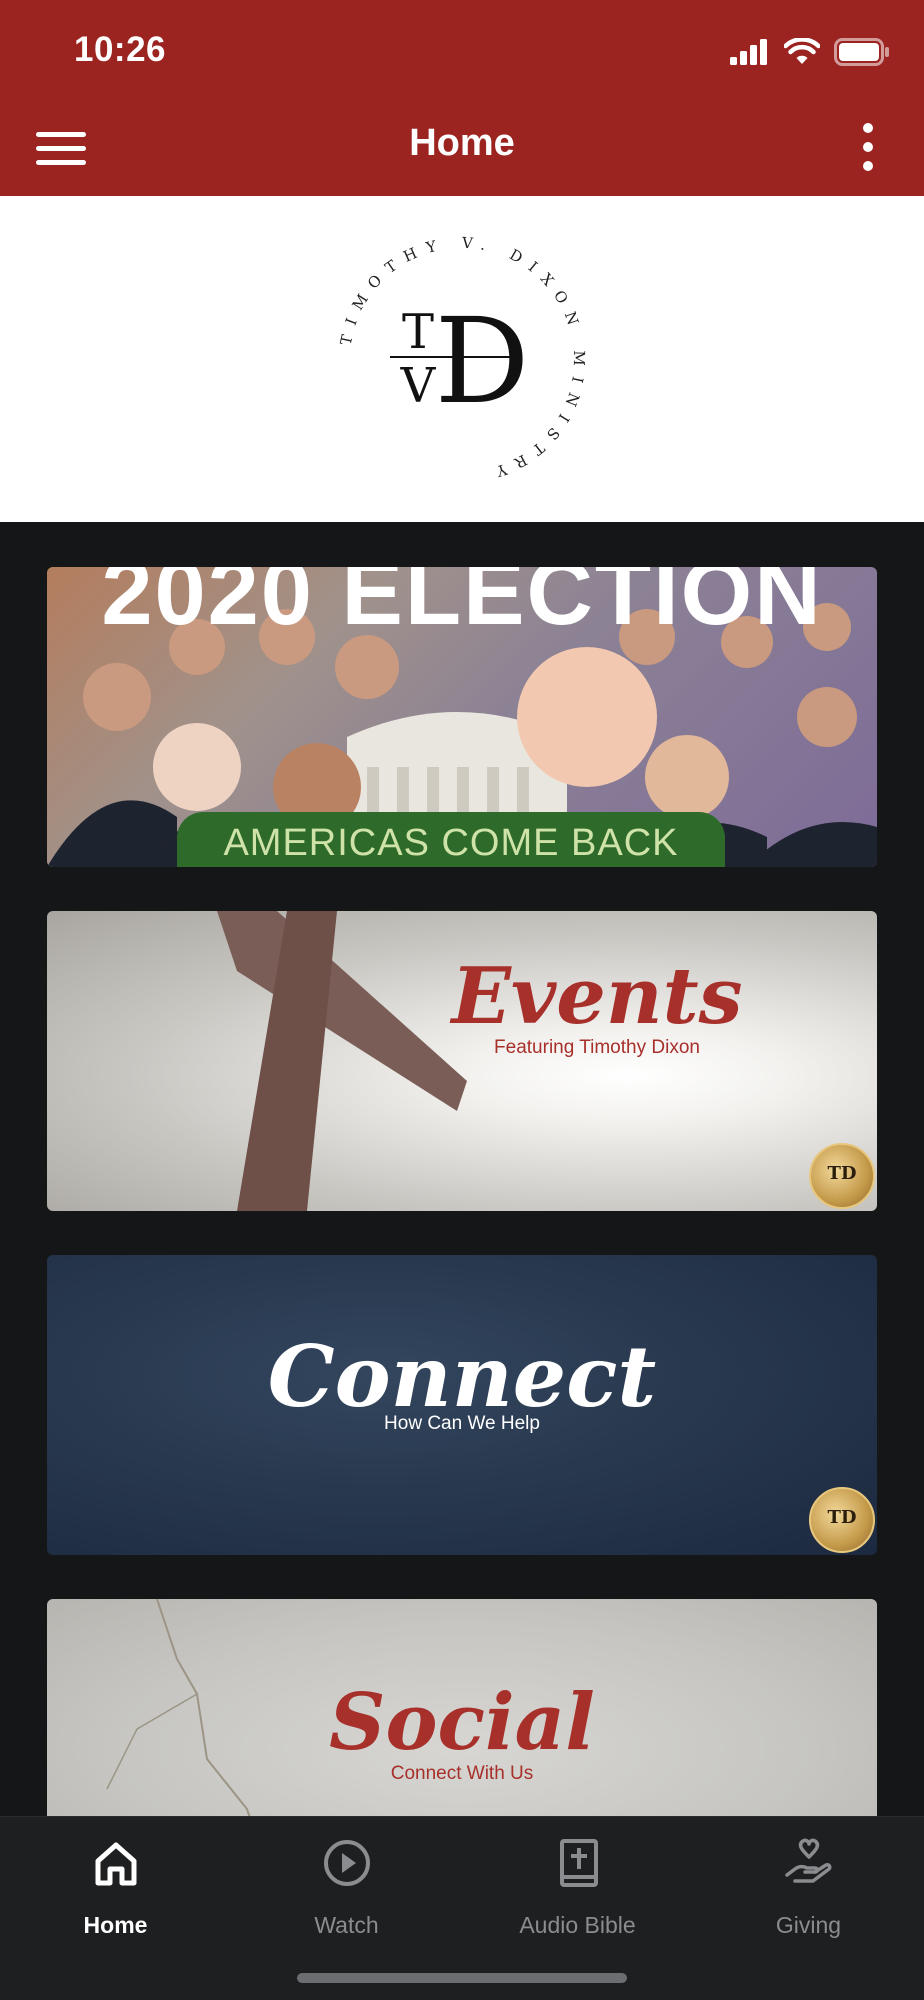 The width and height of the screenshot is (924, 2000). I want to click on giving-hand-icon, so click(808, 1860).